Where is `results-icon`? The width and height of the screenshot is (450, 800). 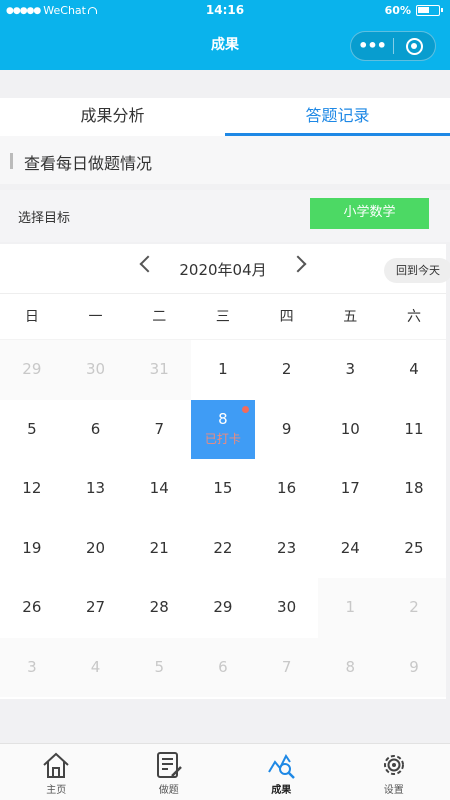
results-icon is located at coordinates (282, 766).